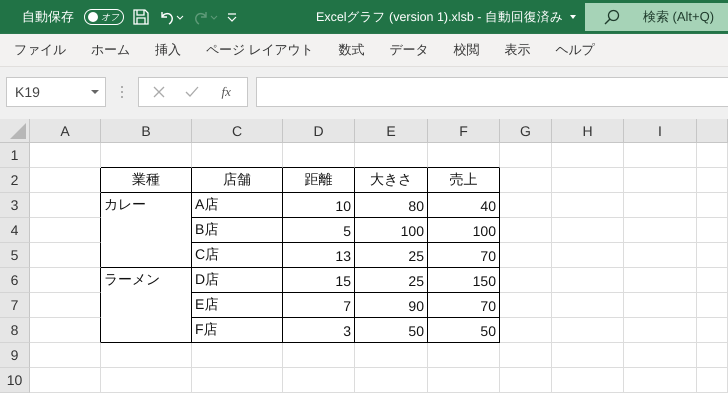 The height and width of the screenshot is (400, 728). What do you see at coordinates (15, 280) in the screenshot?
I see `row-header: 6` at bounding box center [15, 280].